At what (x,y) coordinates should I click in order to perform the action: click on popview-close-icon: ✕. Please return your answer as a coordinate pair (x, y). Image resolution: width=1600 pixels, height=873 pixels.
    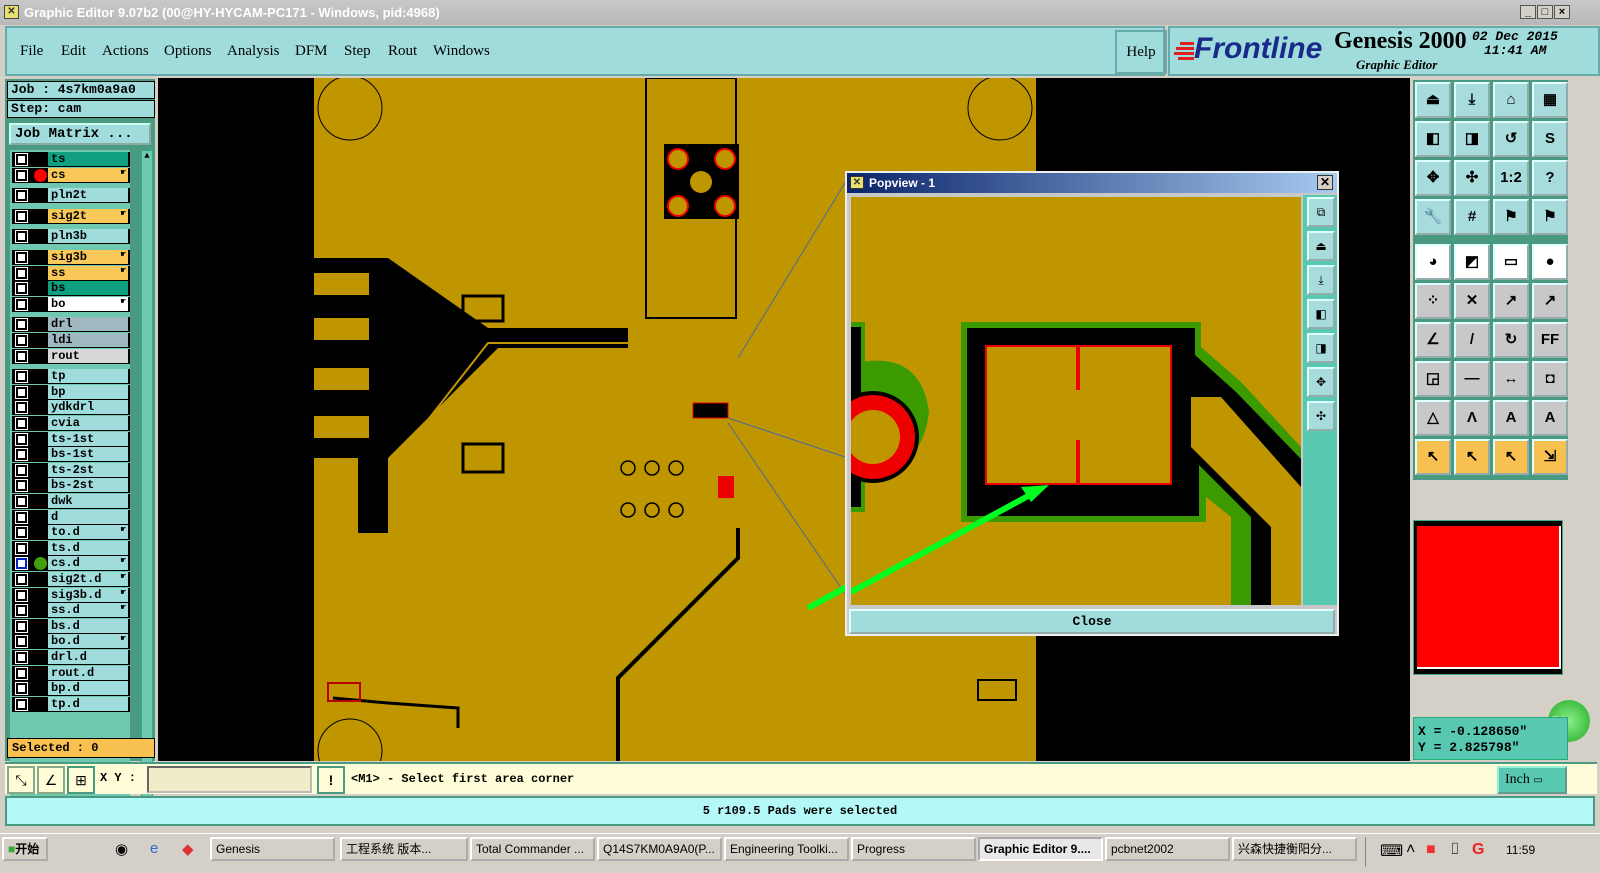
    Looking at the image, I should click on (1325, 182).